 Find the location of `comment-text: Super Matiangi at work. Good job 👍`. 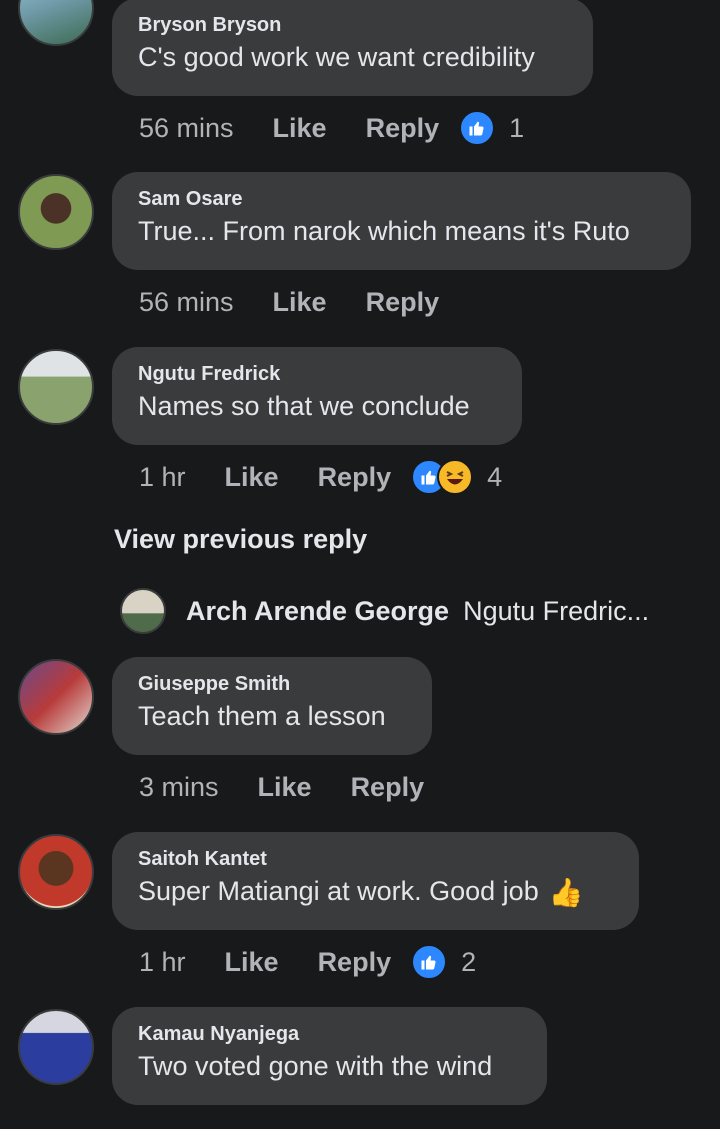

comment-text: Super Matiangi at work. Good job 👍 is located at coordinates (361, 892).